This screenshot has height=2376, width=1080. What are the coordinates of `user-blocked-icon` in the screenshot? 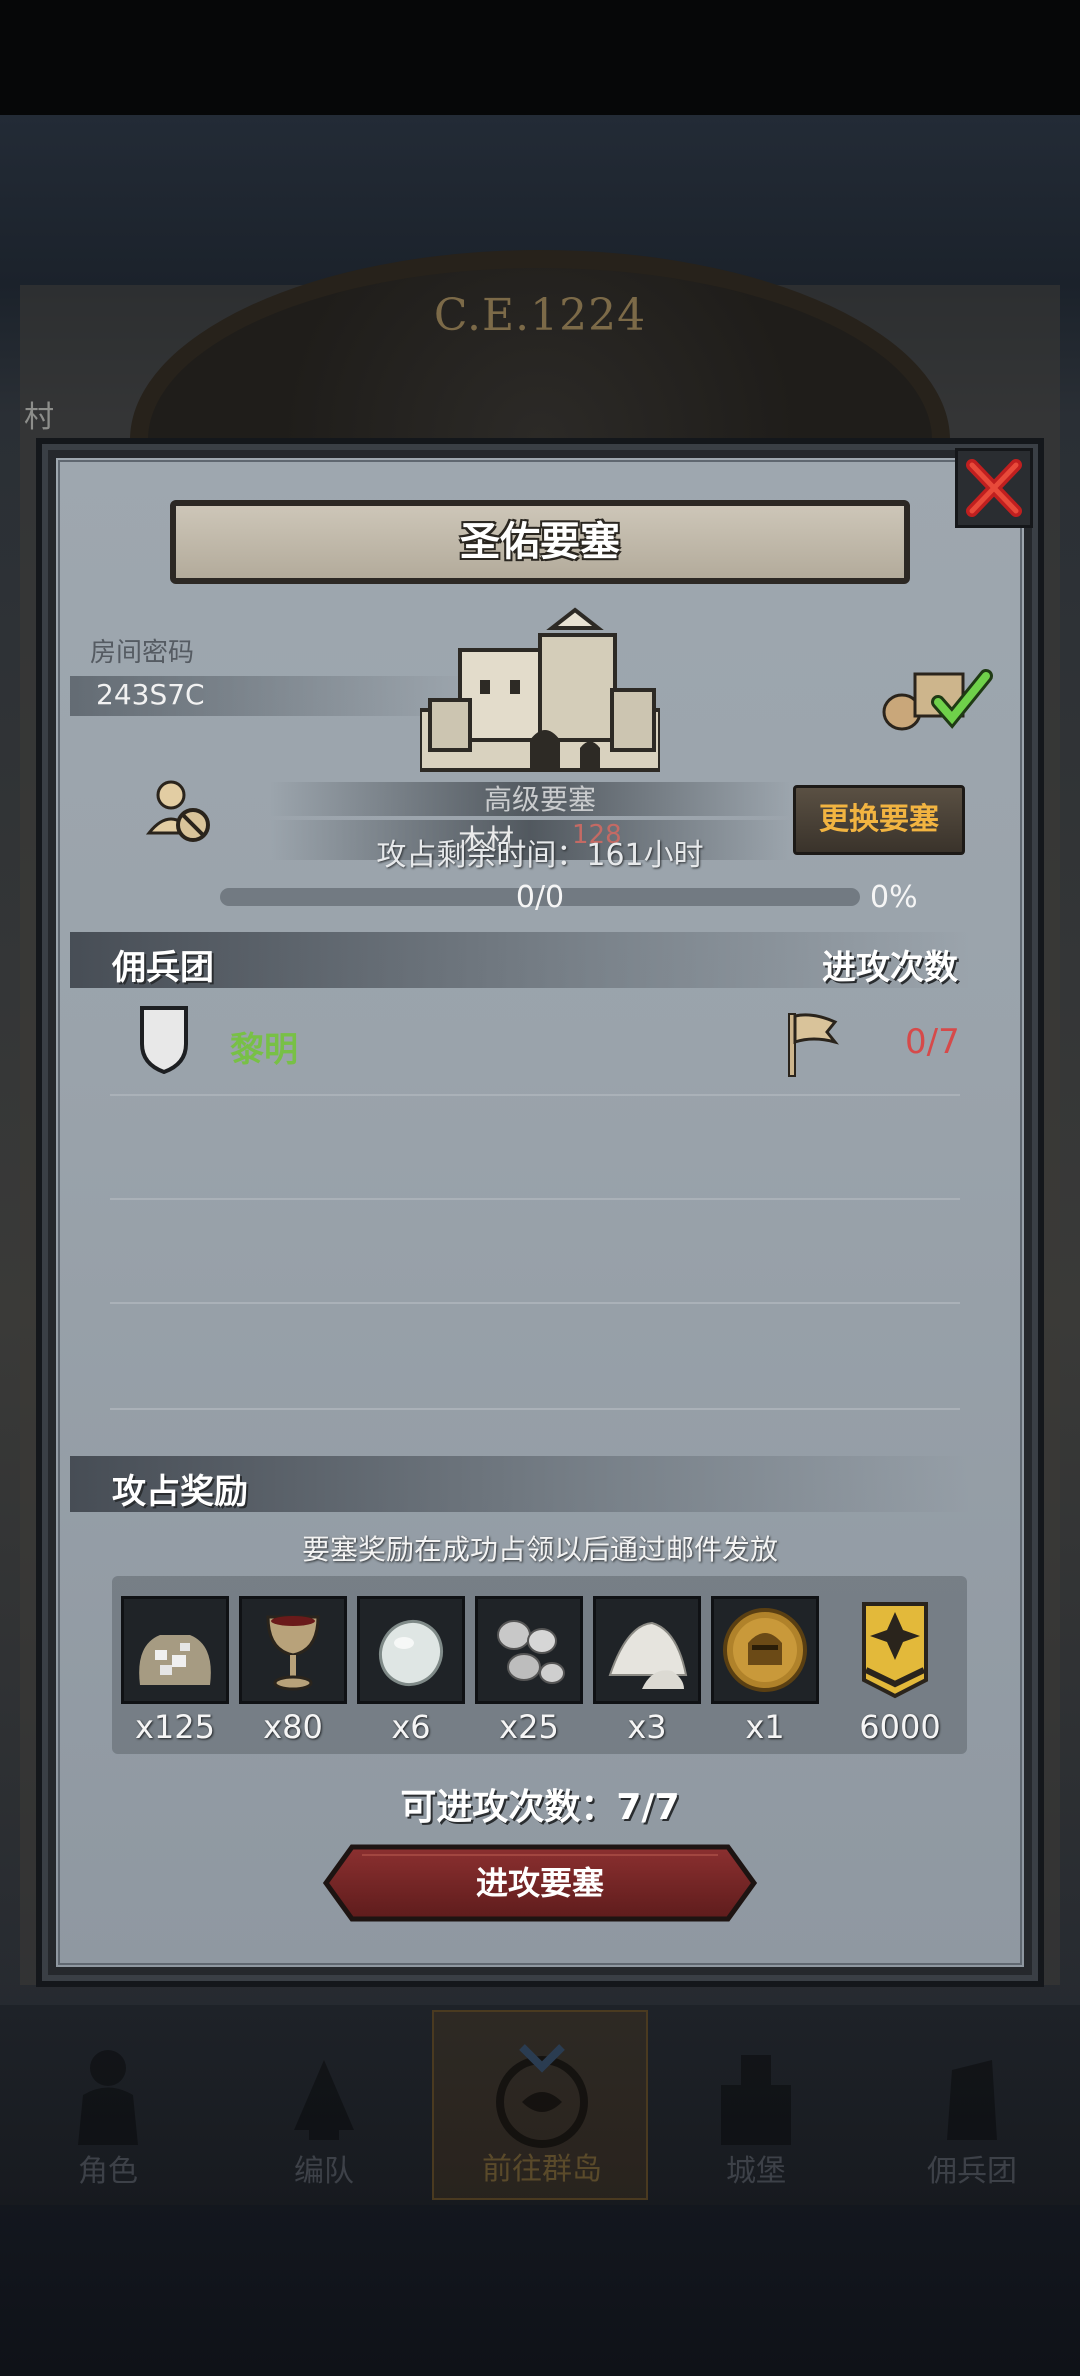 It's located at (180, 810).